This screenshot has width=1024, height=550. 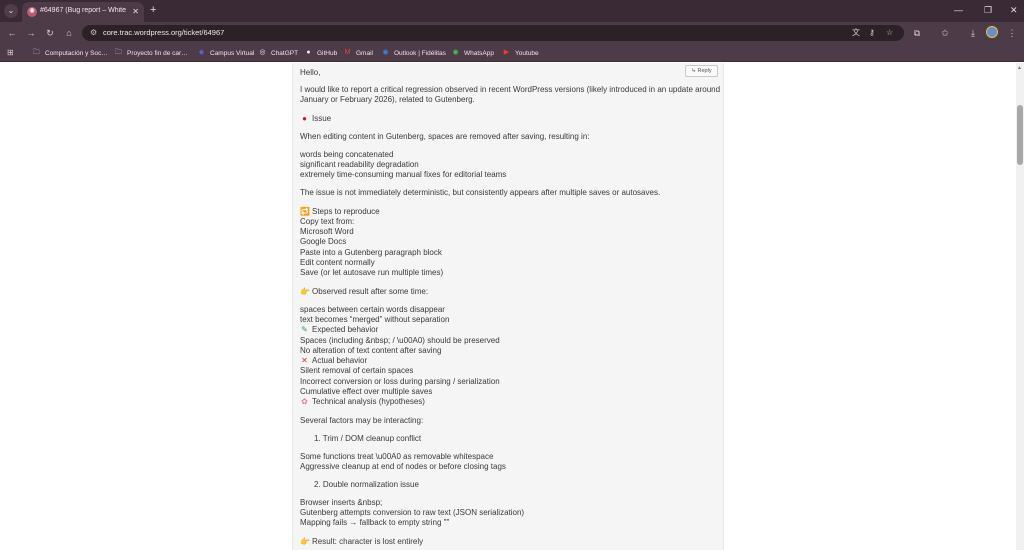 What do you see at coordinates (1012, 33) in the screenshot?
I see `browser-menu-icon: ⋮` at bounding box center [1012, 33].